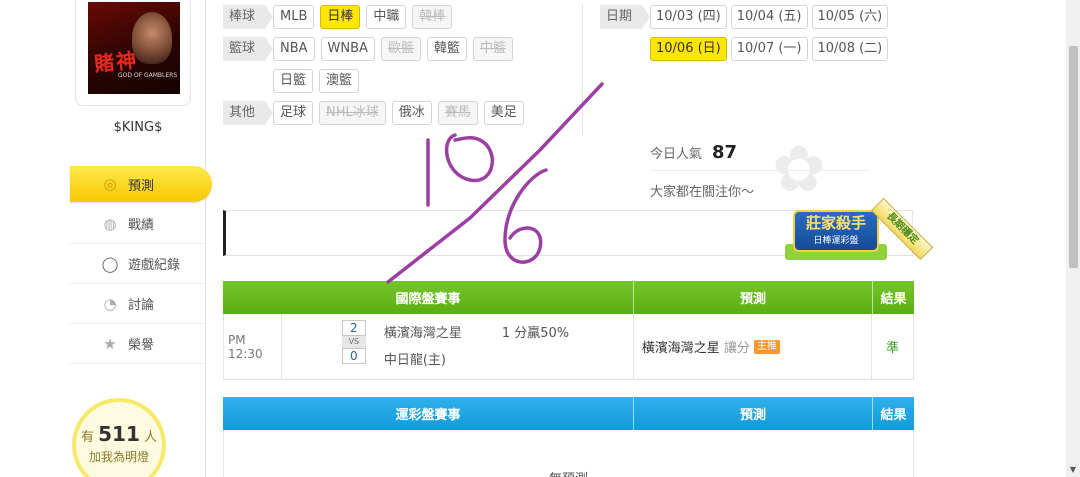 Image resolution: width=1080 pixels, height=477 pixels. I want to click on date-1003: 10/03 (四), so click(688, 17).